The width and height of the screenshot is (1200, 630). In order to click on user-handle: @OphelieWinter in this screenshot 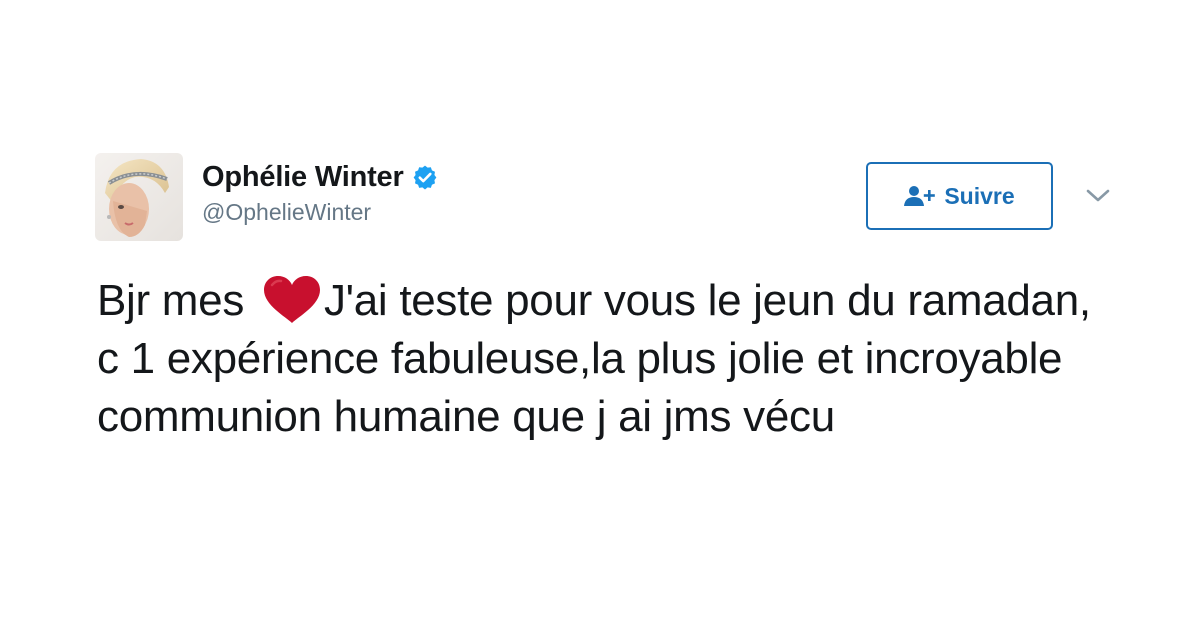, I will do `click(320, 212)`.